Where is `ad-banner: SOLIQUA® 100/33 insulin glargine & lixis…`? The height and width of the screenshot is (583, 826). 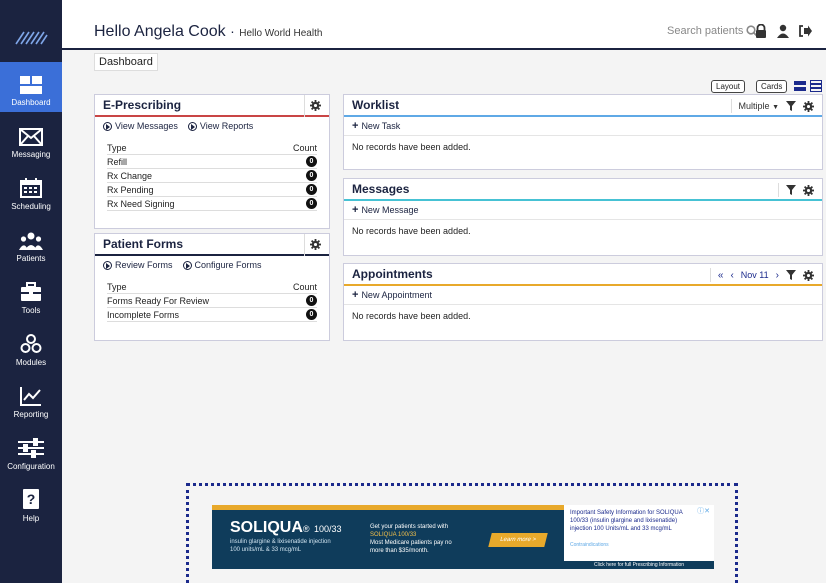
ad-banner: SOLIQUA® 100/33 insulin glargine & lixis… is located at coordinates (463, 537).